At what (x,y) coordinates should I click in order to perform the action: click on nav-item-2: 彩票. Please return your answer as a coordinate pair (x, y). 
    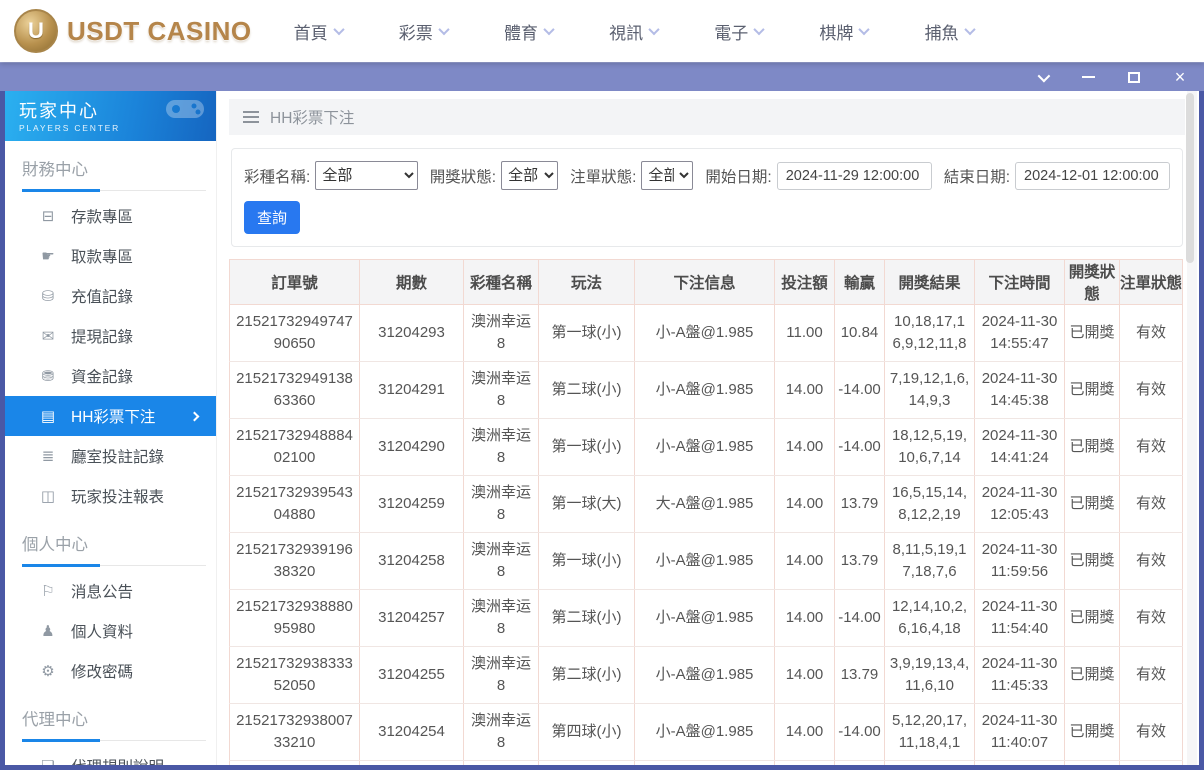
    Looking at the image, I should click on (424, 31).